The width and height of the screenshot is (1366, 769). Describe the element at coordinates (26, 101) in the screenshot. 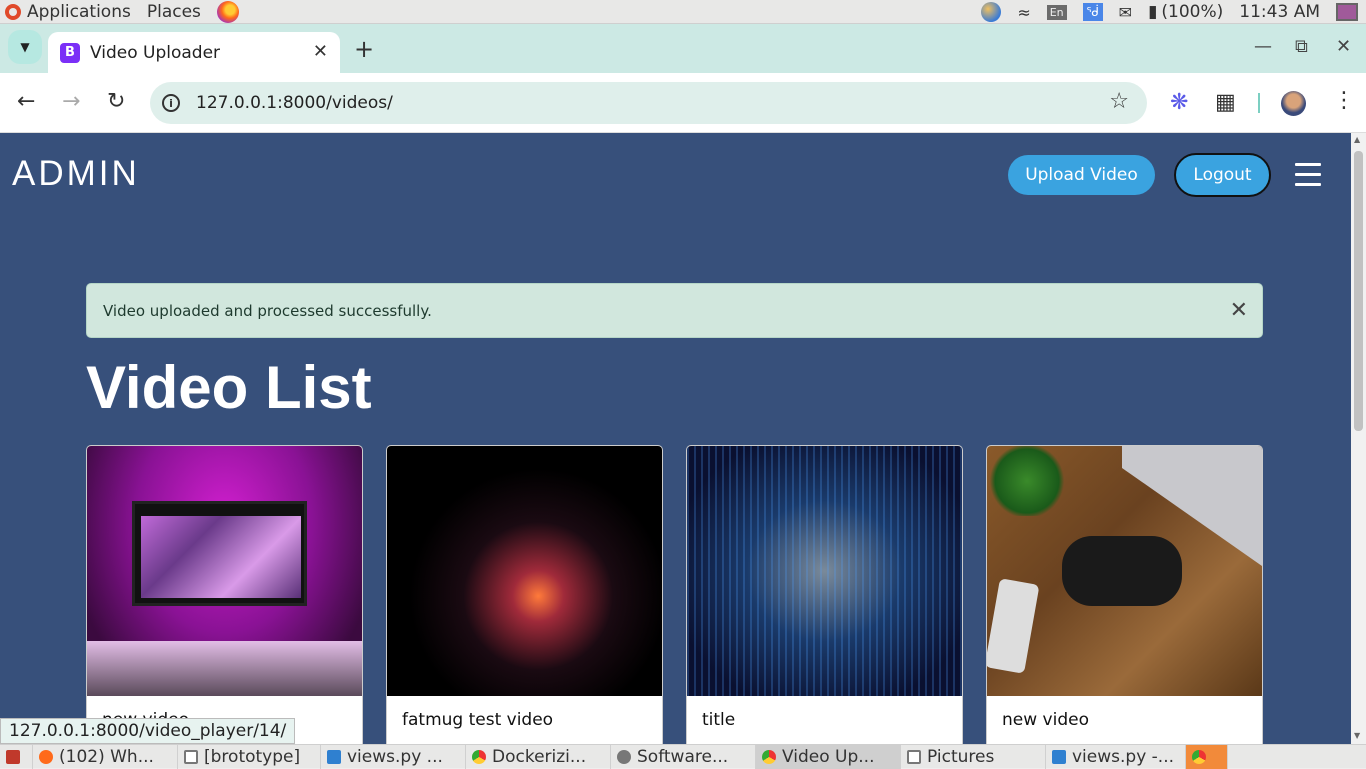

I see `back-arrow-icon: ←` at that location.